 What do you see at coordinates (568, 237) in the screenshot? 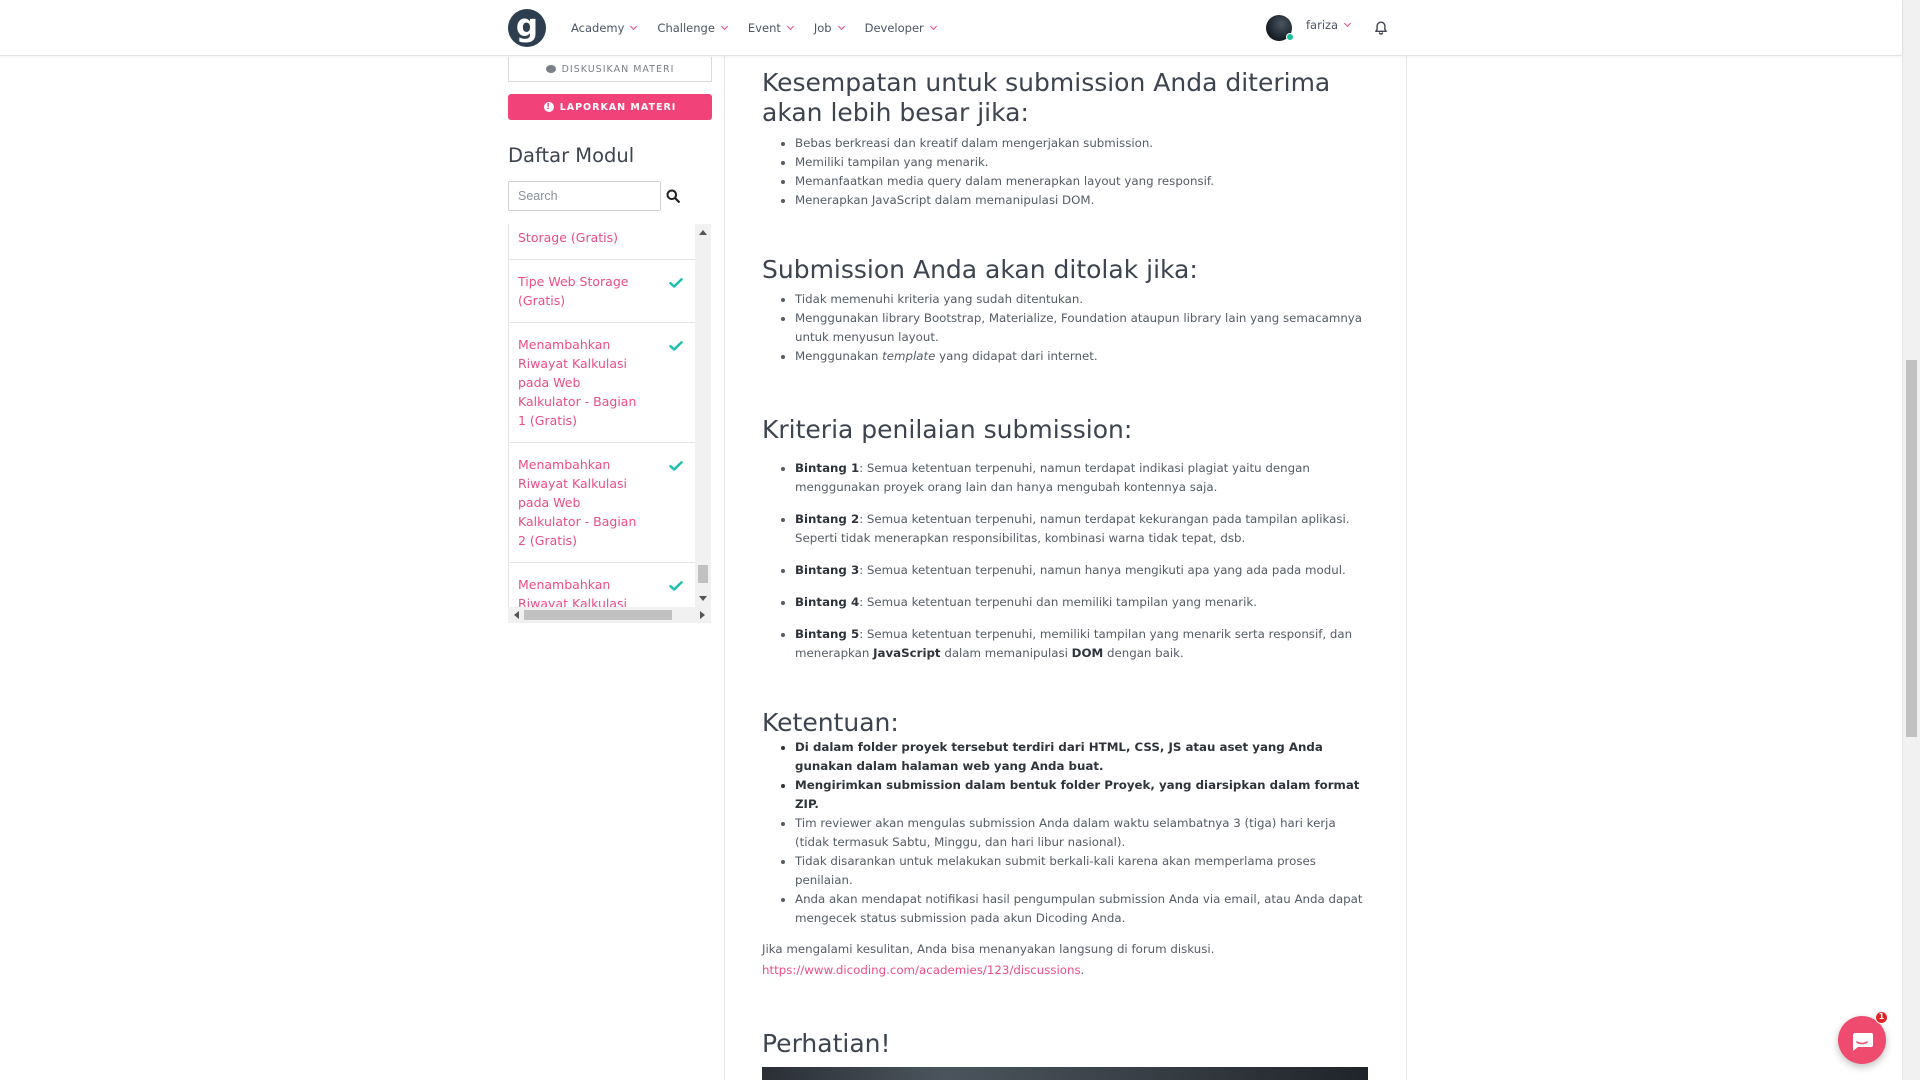
I see `module-label: Storage (Gratis)` at bounding box center [568, 237].